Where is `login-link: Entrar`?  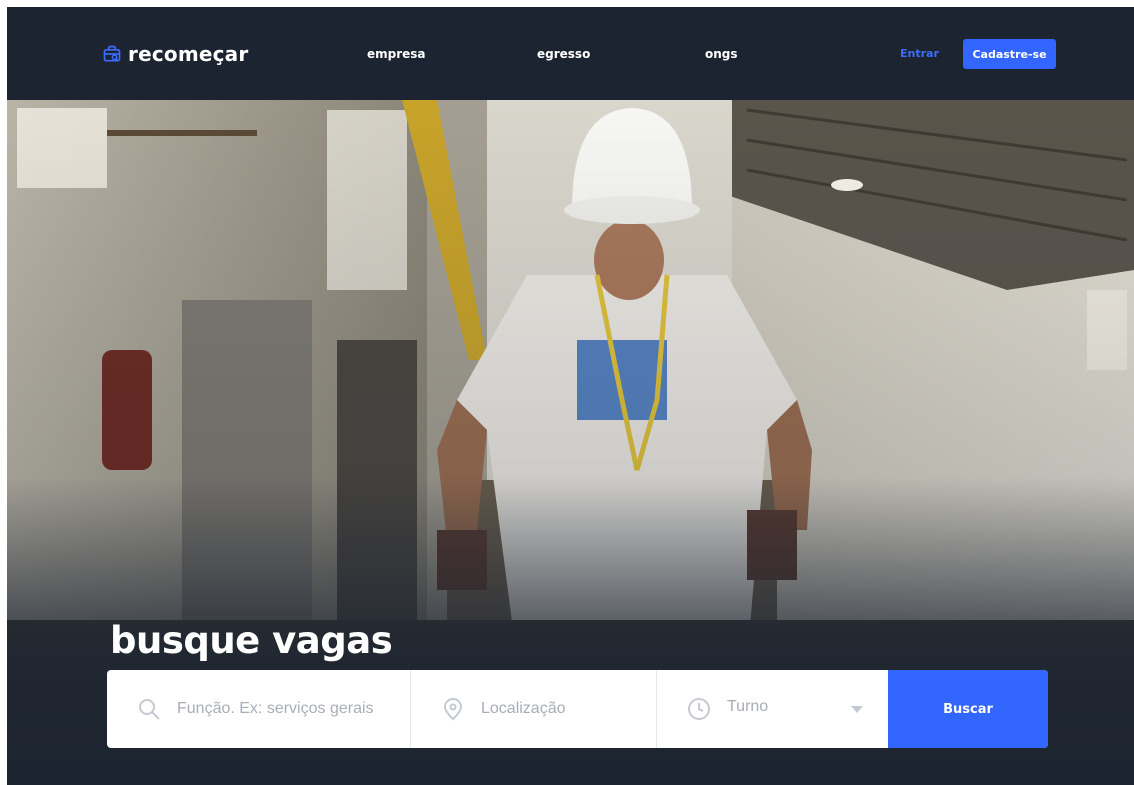
login-link: Entrar is located at coordinates (919, 53).